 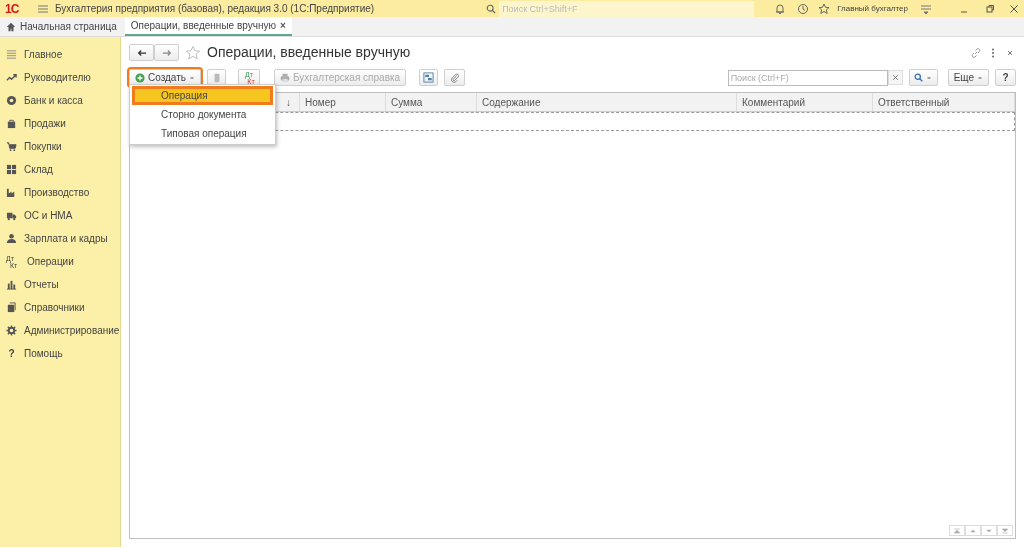 I want to click on sidebar-item: Банк и касса, so click(x=53, y=100).